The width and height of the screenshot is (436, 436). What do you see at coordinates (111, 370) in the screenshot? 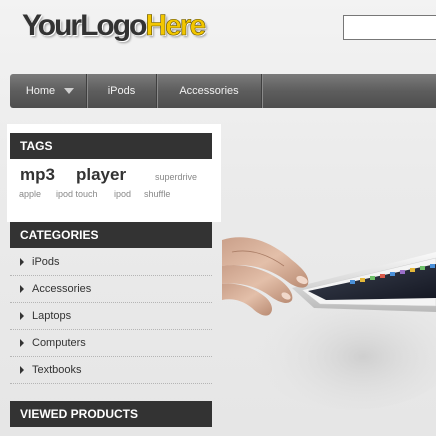
I see `category-item-textbooks: Textbooks` at bounding box center [111, 370].